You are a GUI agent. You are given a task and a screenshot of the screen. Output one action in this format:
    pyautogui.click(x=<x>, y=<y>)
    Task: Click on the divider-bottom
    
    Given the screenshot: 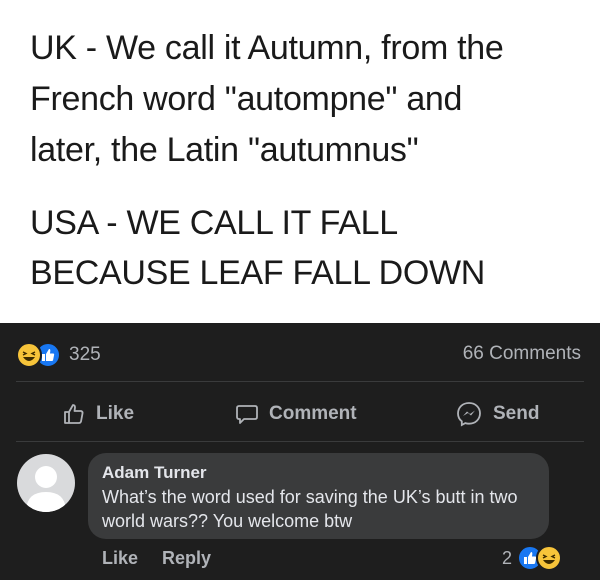 What is the action you would take?
    pyautogui.click(x=300, y=441)
    